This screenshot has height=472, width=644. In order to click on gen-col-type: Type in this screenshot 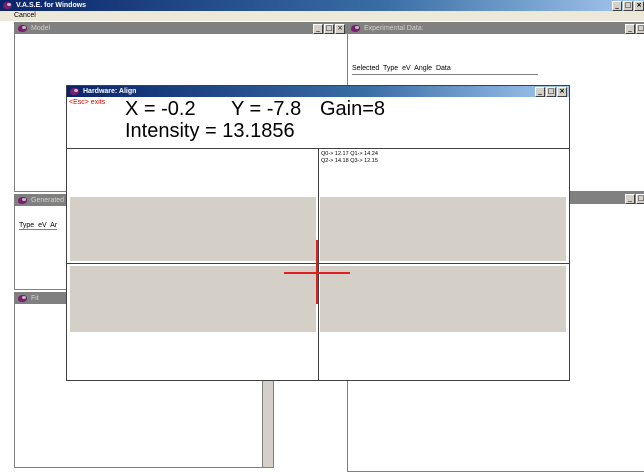, I will do `click(26, 225)`.